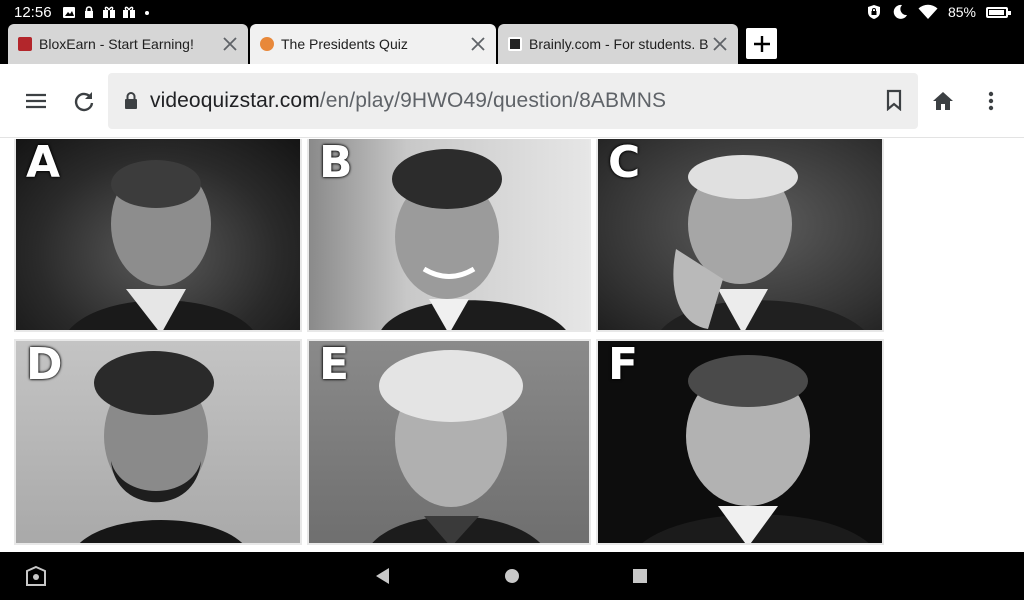 This screenshot has height=600, width=1024. I want to click on home-circle-icon, so click(512, 576).